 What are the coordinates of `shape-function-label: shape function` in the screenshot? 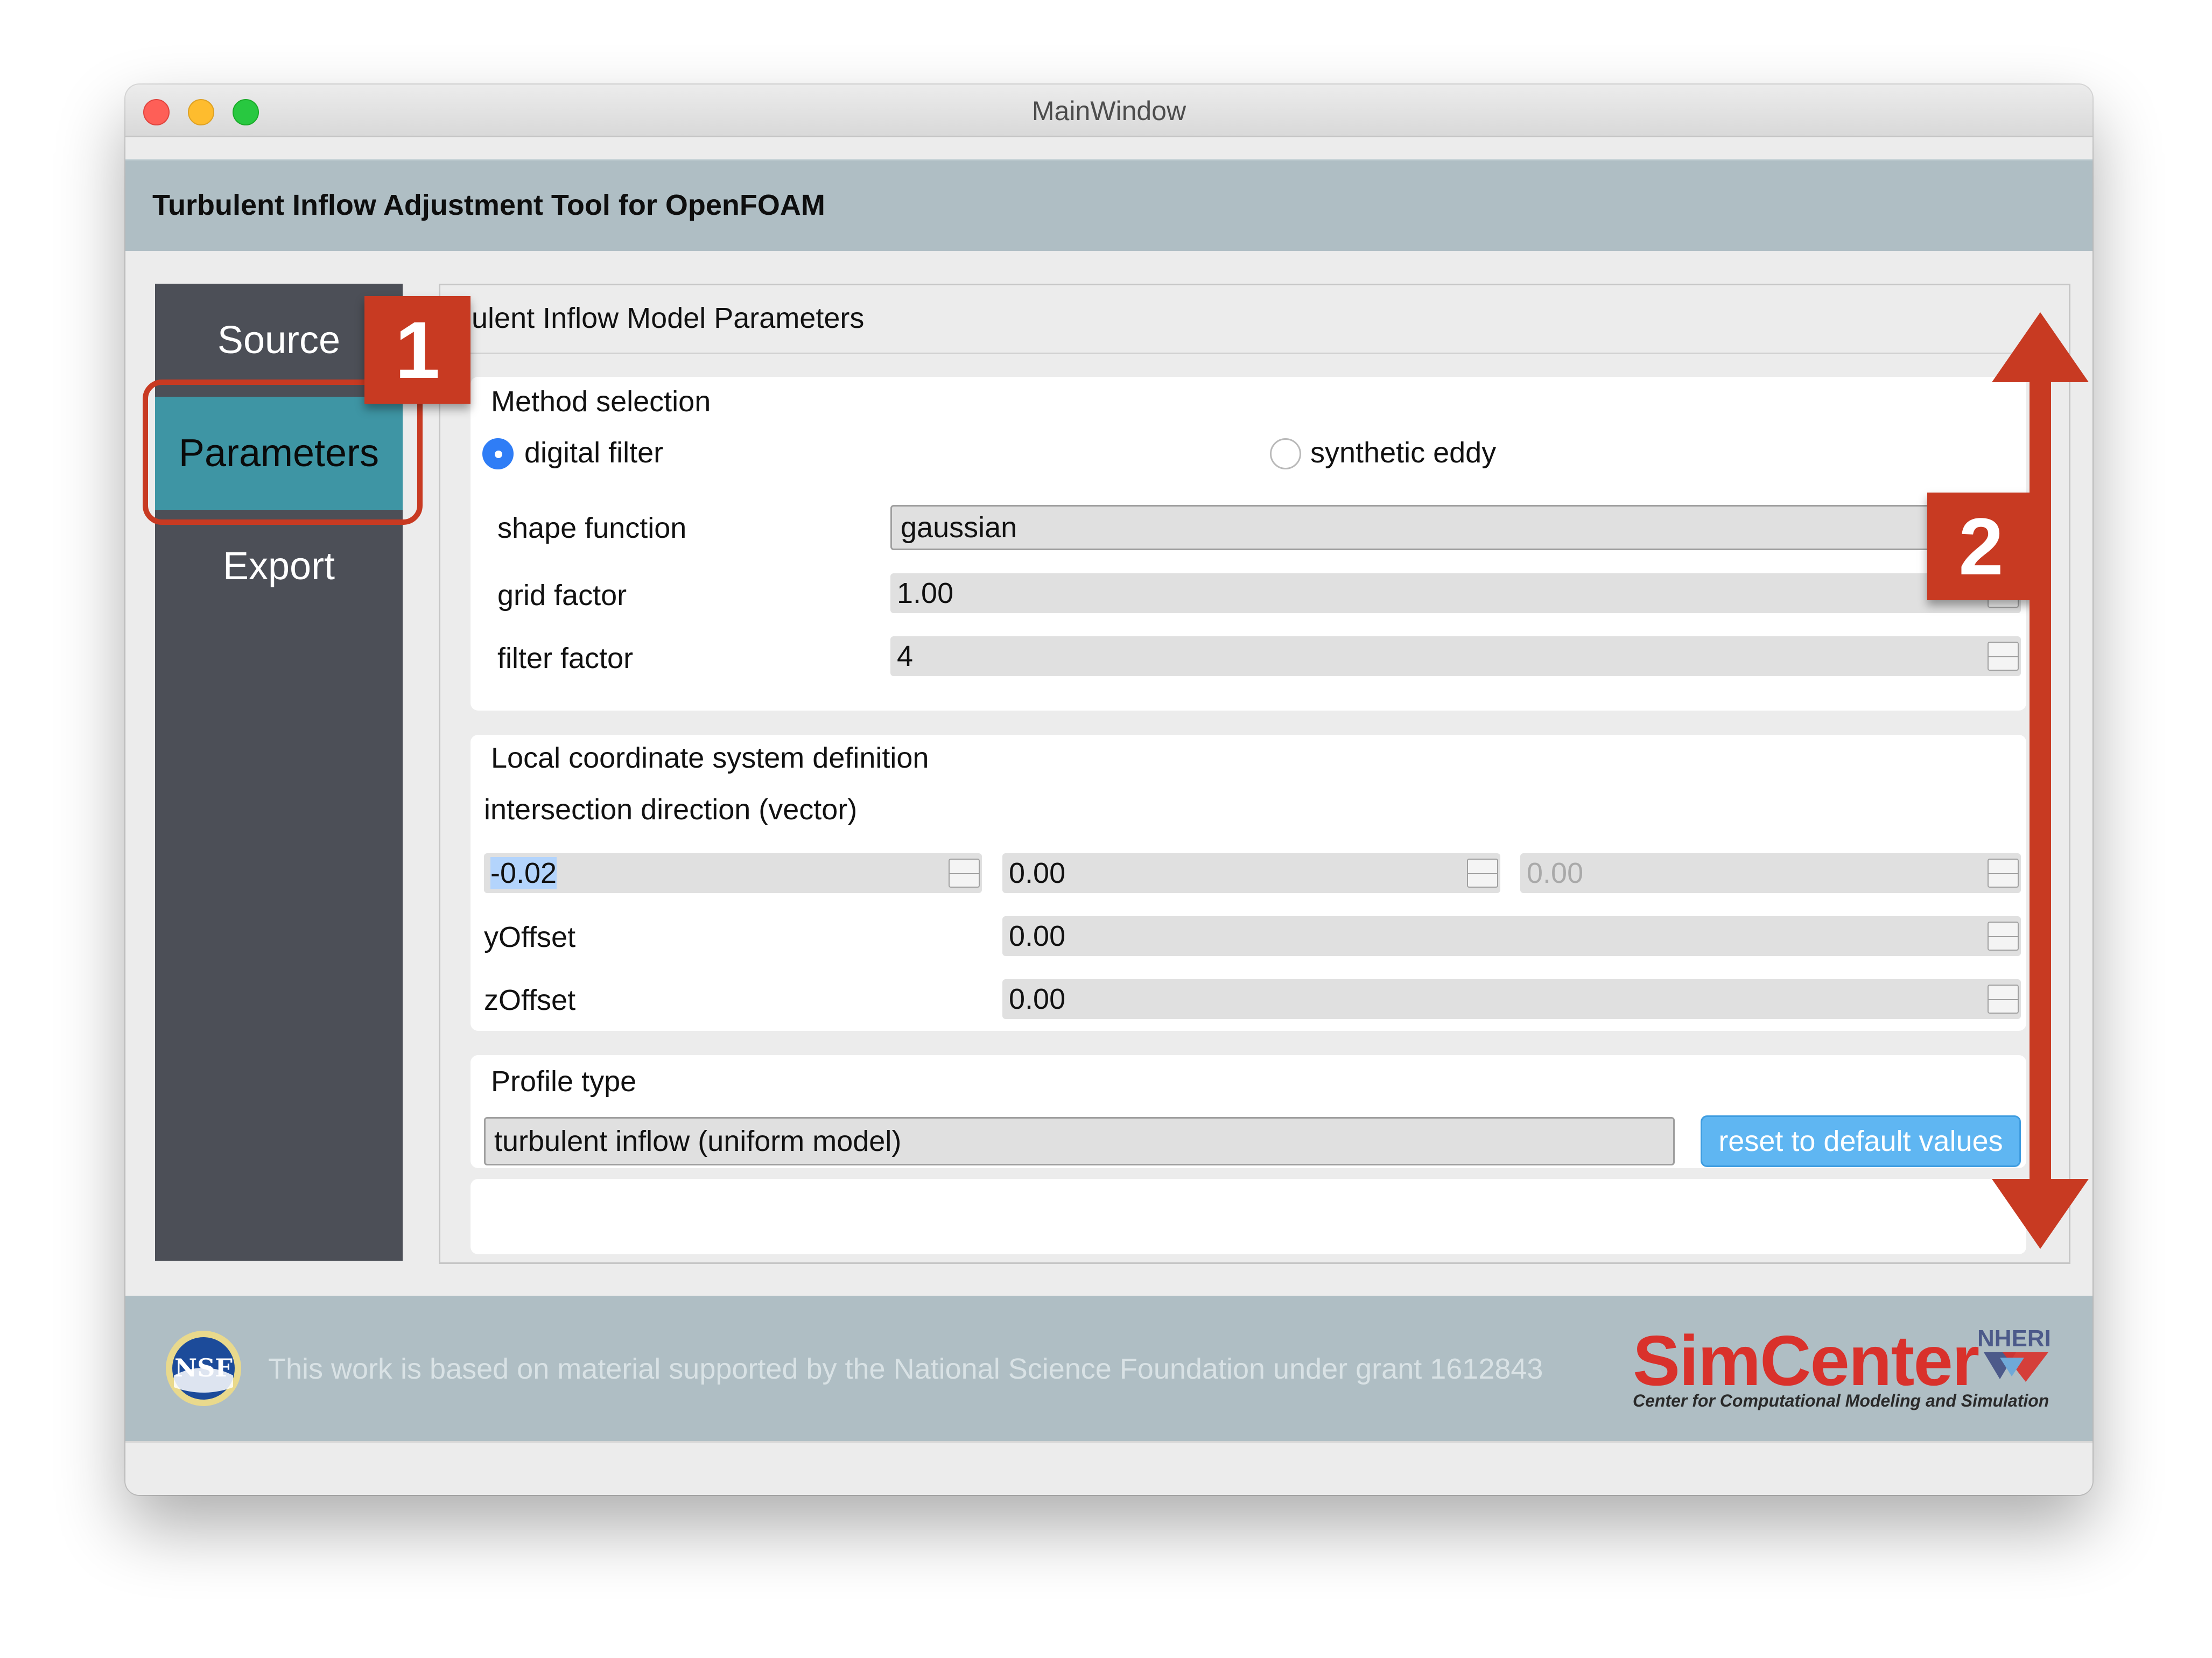 It's located at (592, 528).